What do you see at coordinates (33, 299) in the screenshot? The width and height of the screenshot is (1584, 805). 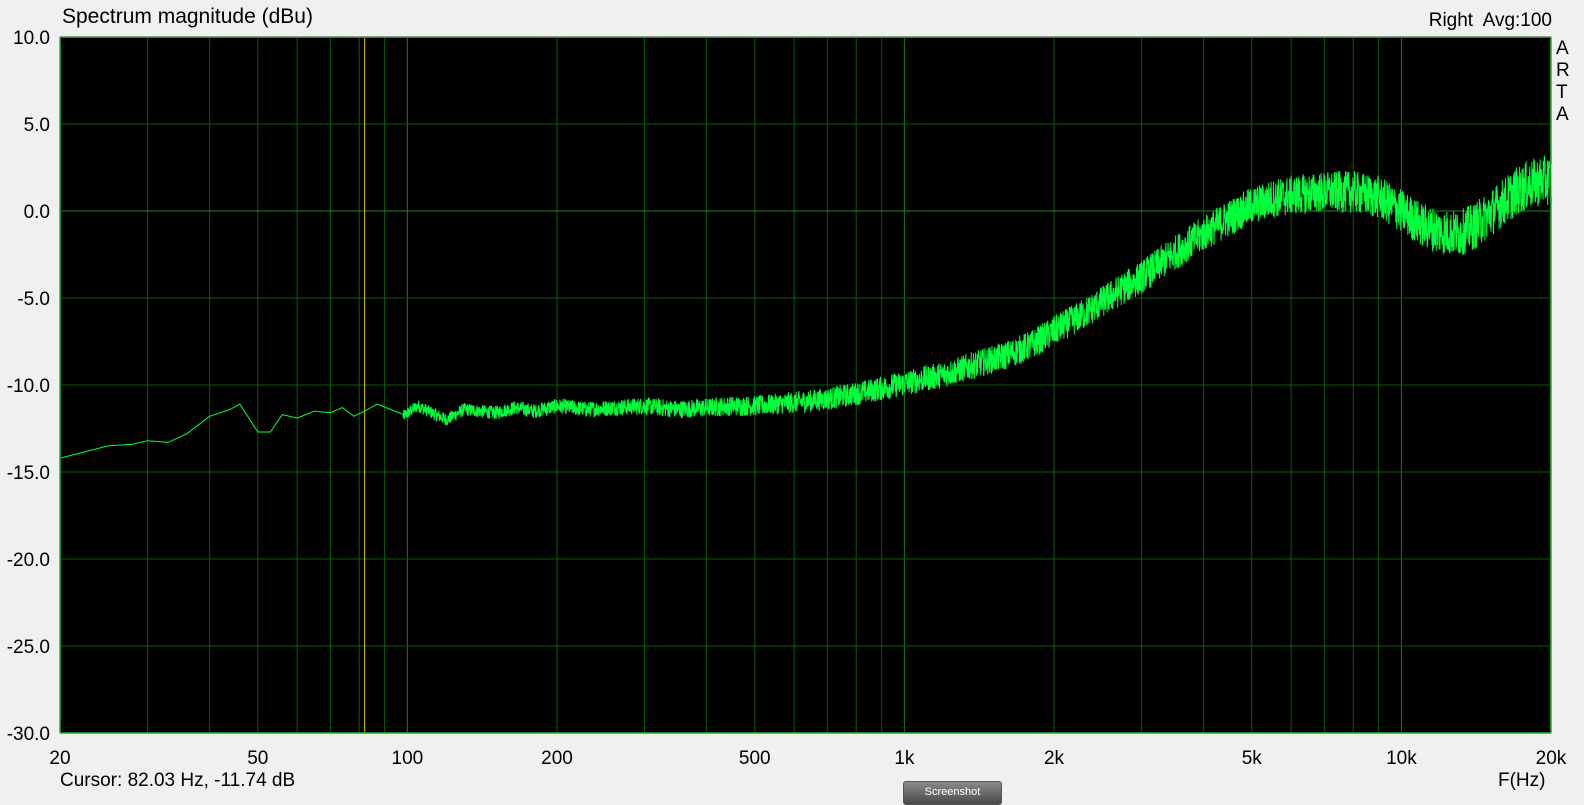 I see `y-tick-label: -5.0` at bounding box center [33, 299].